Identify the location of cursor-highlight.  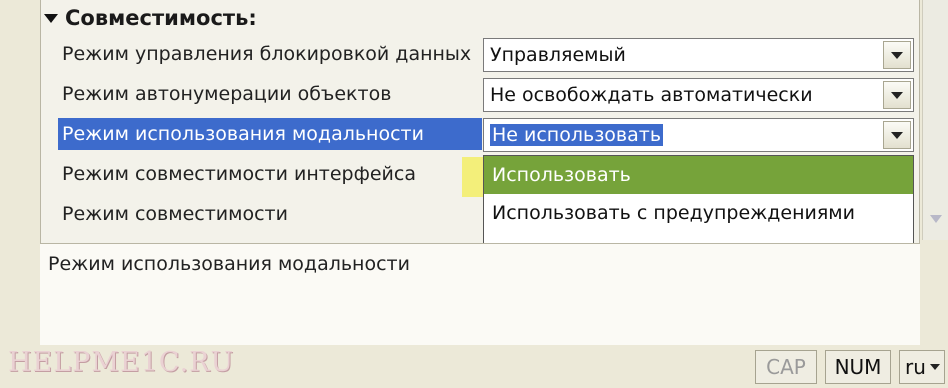
(473, 177).